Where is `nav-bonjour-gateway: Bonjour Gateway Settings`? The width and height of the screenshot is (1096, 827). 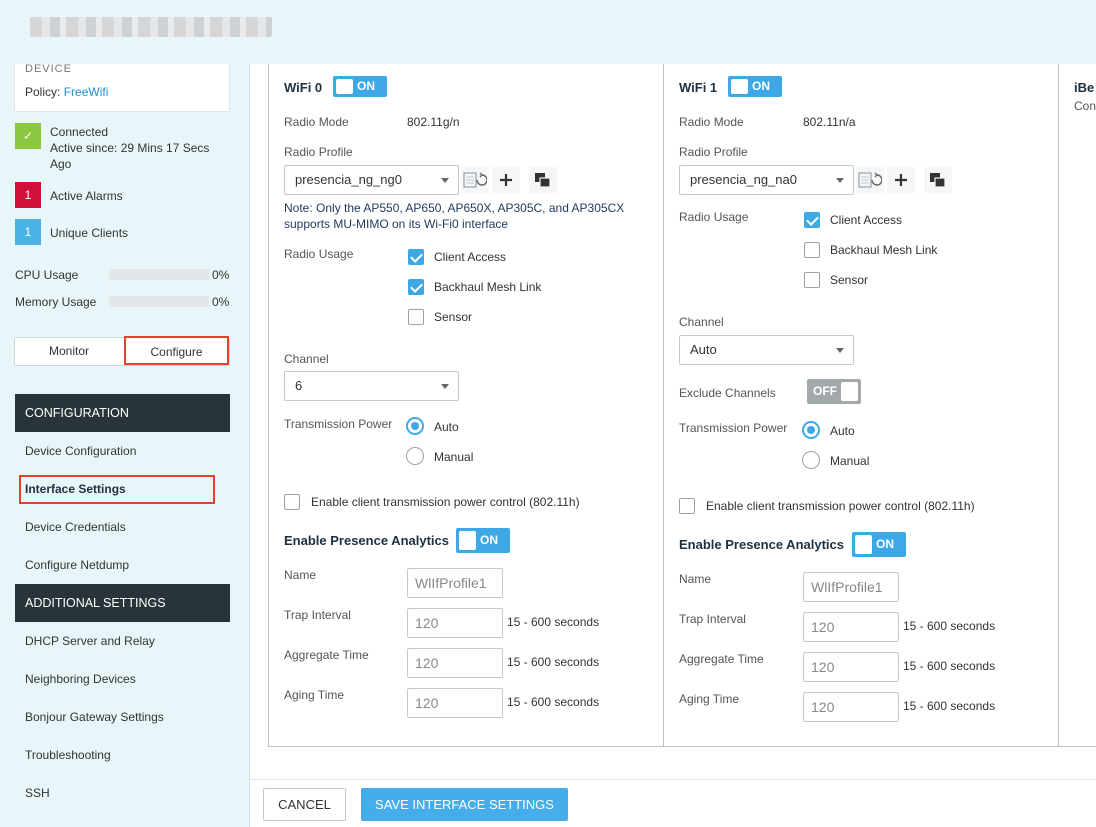 nav-bonjour-gateway: Bonjour Gateway Settings is located at coordinates (94, 717).